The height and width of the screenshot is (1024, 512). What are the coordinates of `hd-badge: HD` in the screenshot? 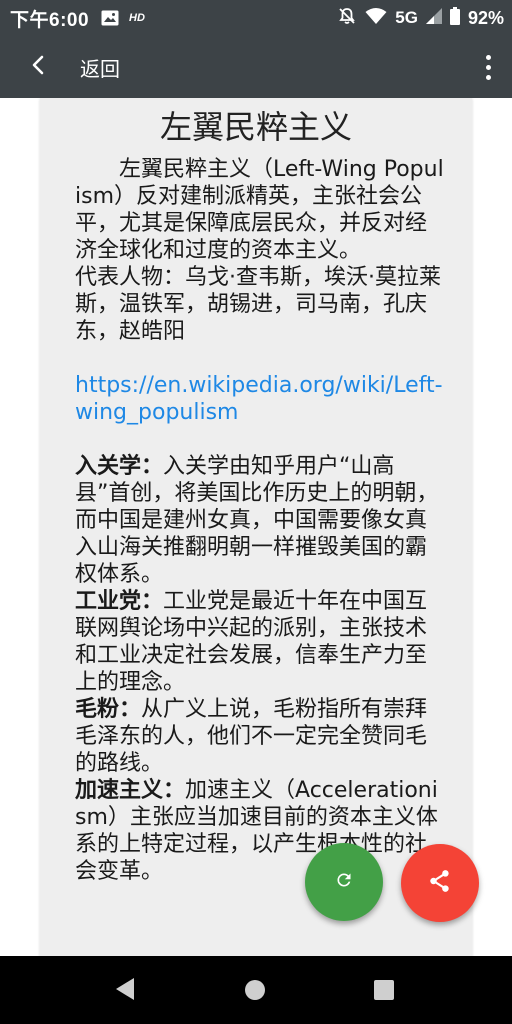 It's located at (137, 18).